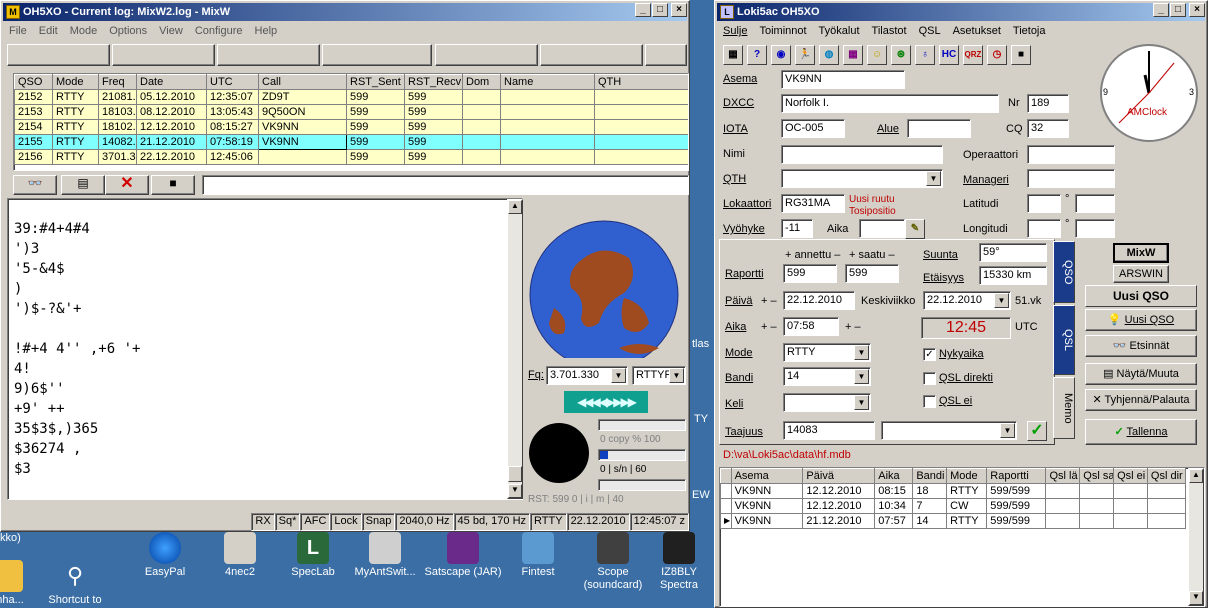 The width and height of the screenshot is (1208, 608). What do you see at coordinates (18, 31) in the screenshot?
I see `menu-file: File` at bounding box center [18, 31].